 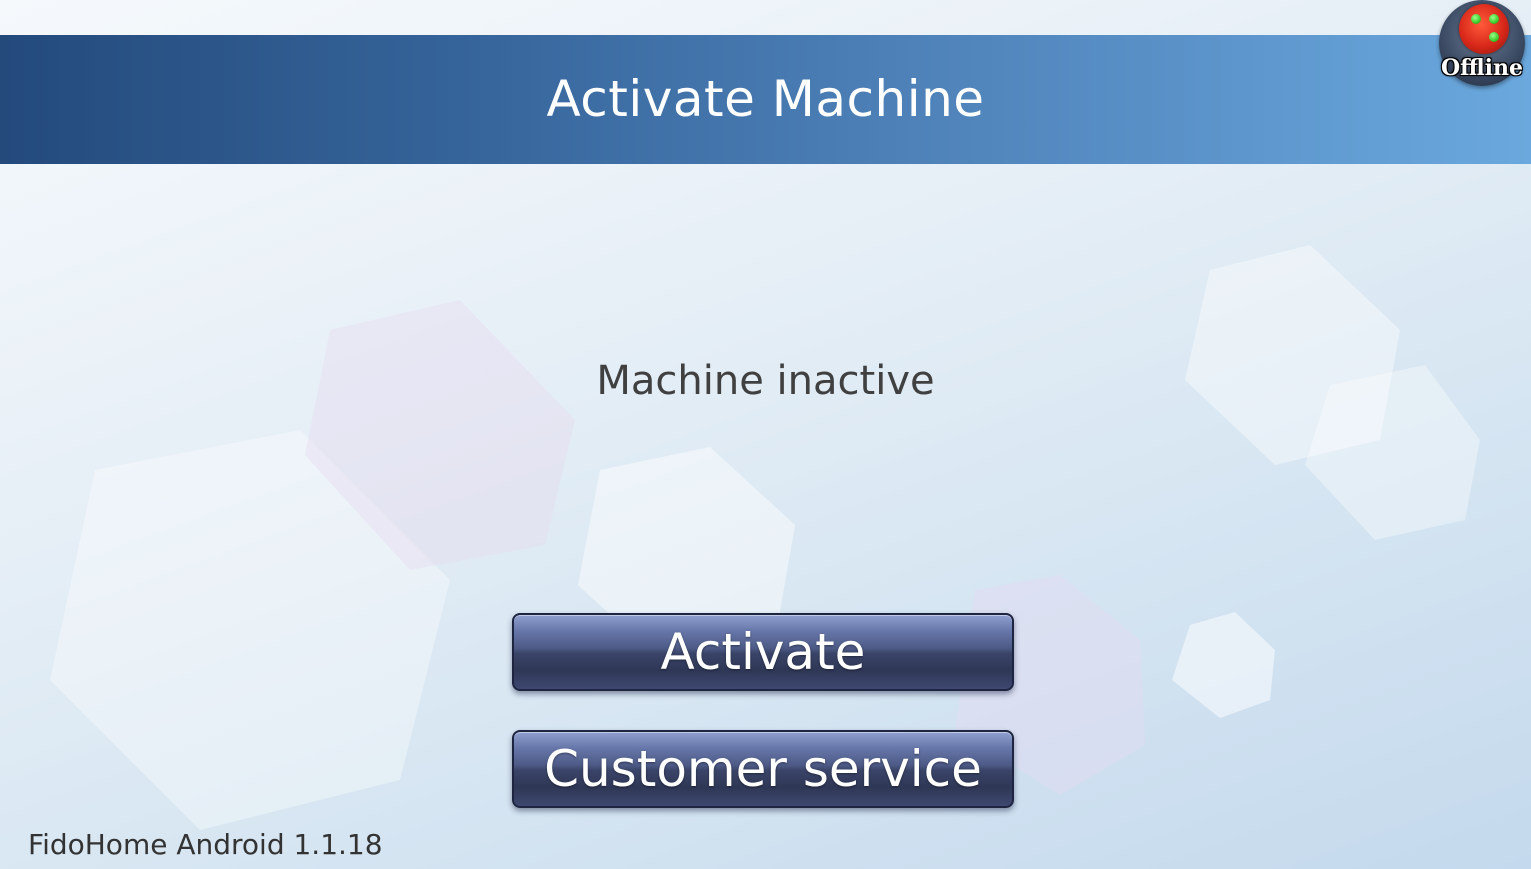 What do you see at coordinates (1482, 68) in the screenshot?
I see `status-label: Offline` at bounding box center [1482, 68].